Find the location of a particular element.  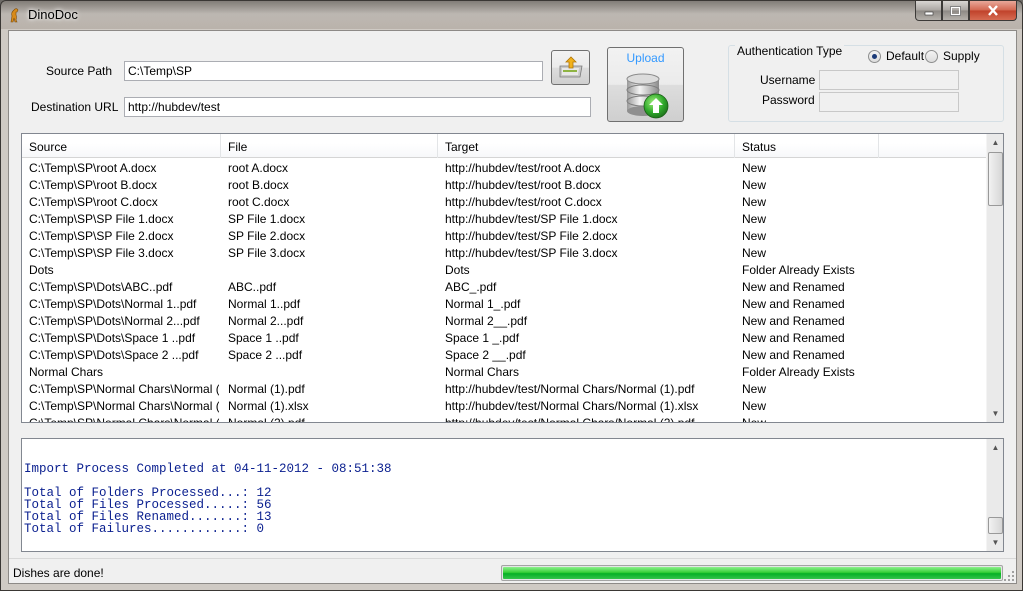

destination-url-input: http://hubdev/test is located at coordinates (357, 107).